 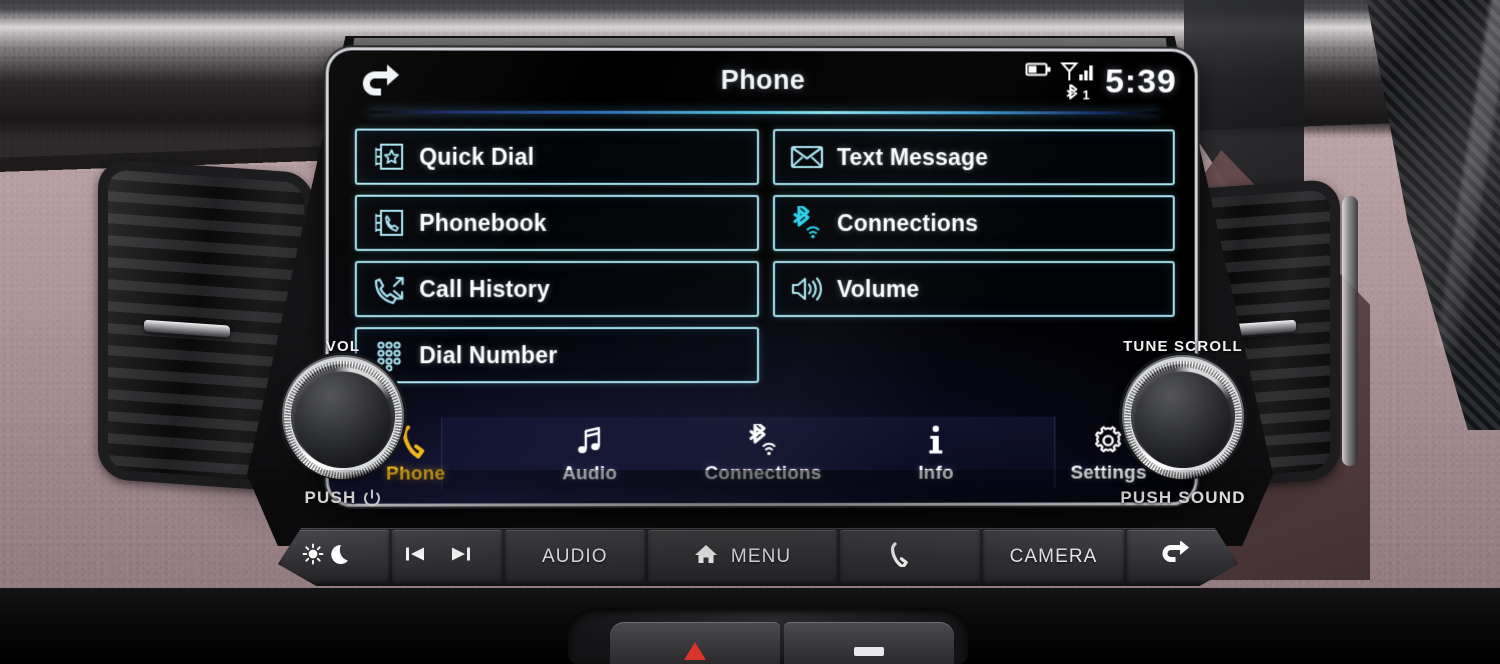 I want to click on phone-button, so click(x=910, y=557).